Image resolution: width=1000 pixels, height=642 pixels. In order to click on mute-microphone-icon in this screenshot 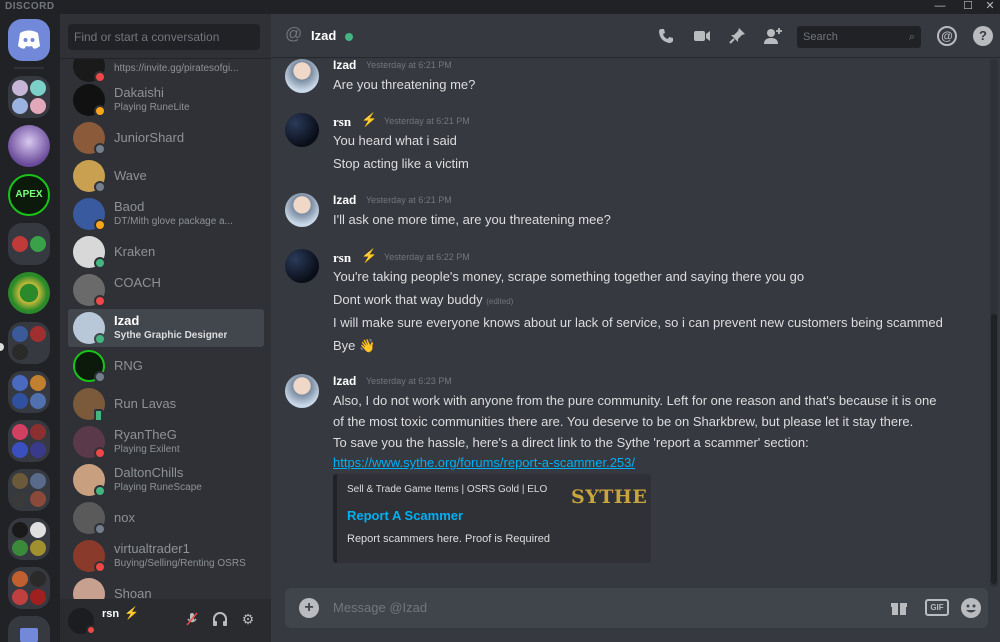, I will do `click(192, 619)`.